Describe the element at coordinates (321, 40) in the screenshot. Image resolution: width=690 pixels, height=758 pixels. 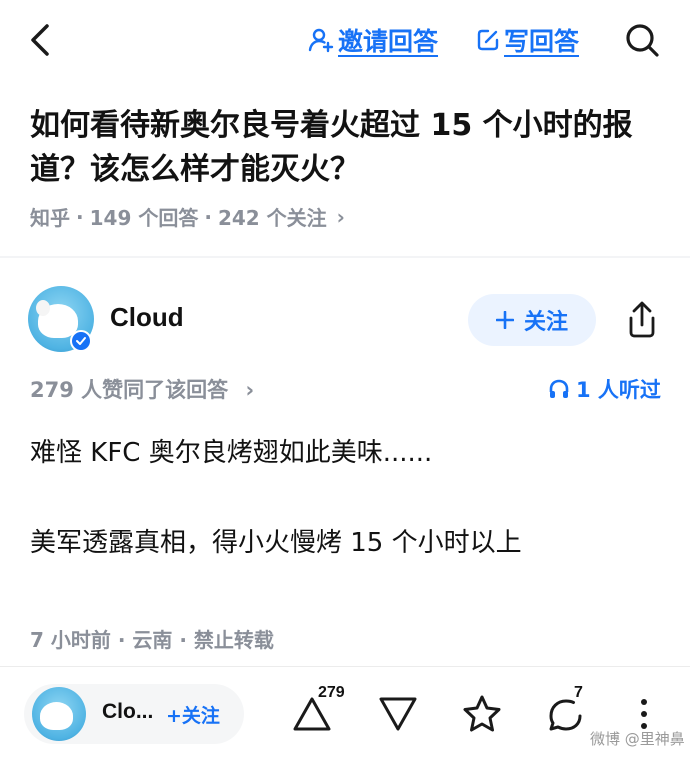
I see `add-user-icon` at that location.